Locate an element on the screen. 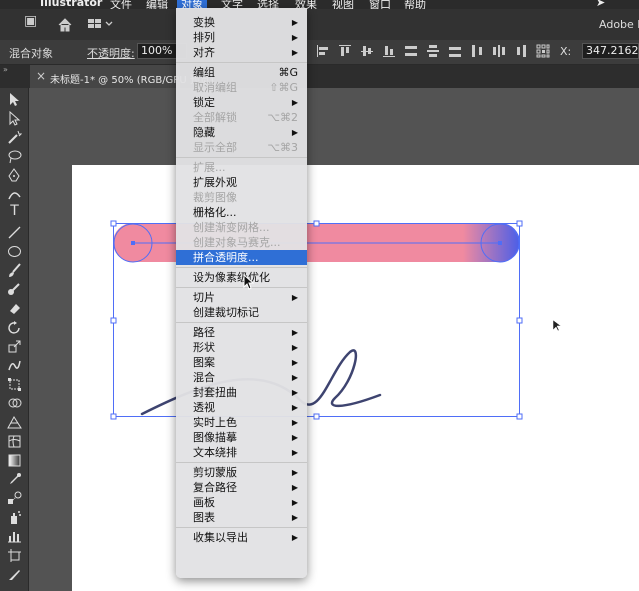 Image resolution: width=639 pixels, height=591 pixels. menu-item-label: 形状 is located at coordinates (204, 347).